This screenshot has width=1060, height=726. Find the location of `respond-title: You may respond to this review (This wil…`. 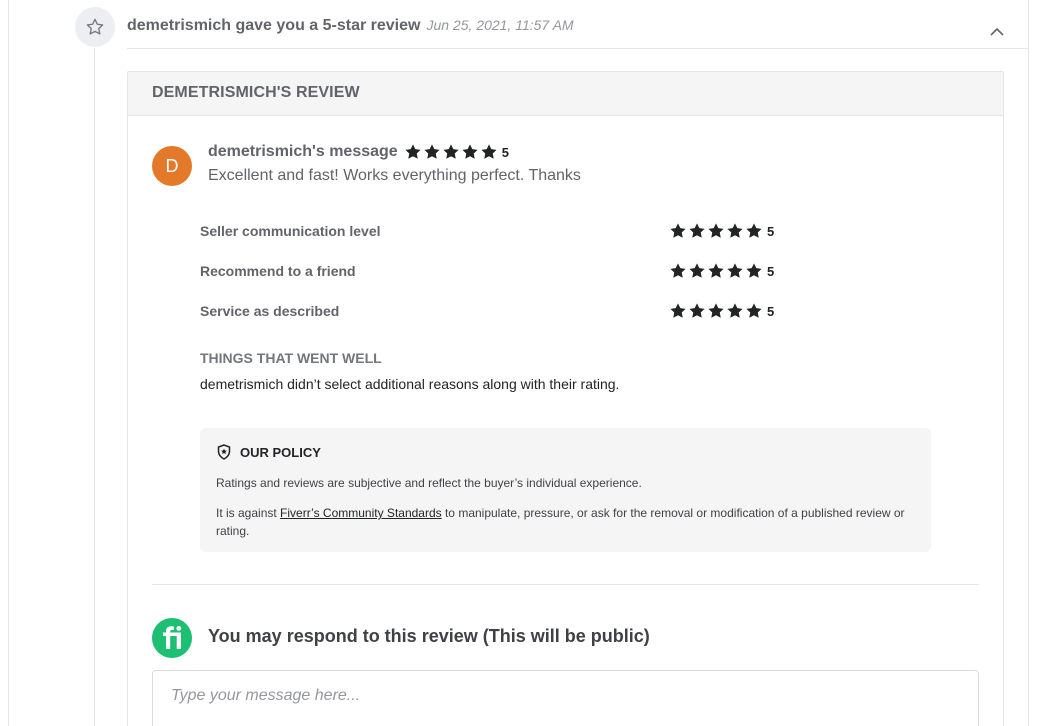

respond-title: You may respond to this review (This wil… is located at coordinates (429, 636).